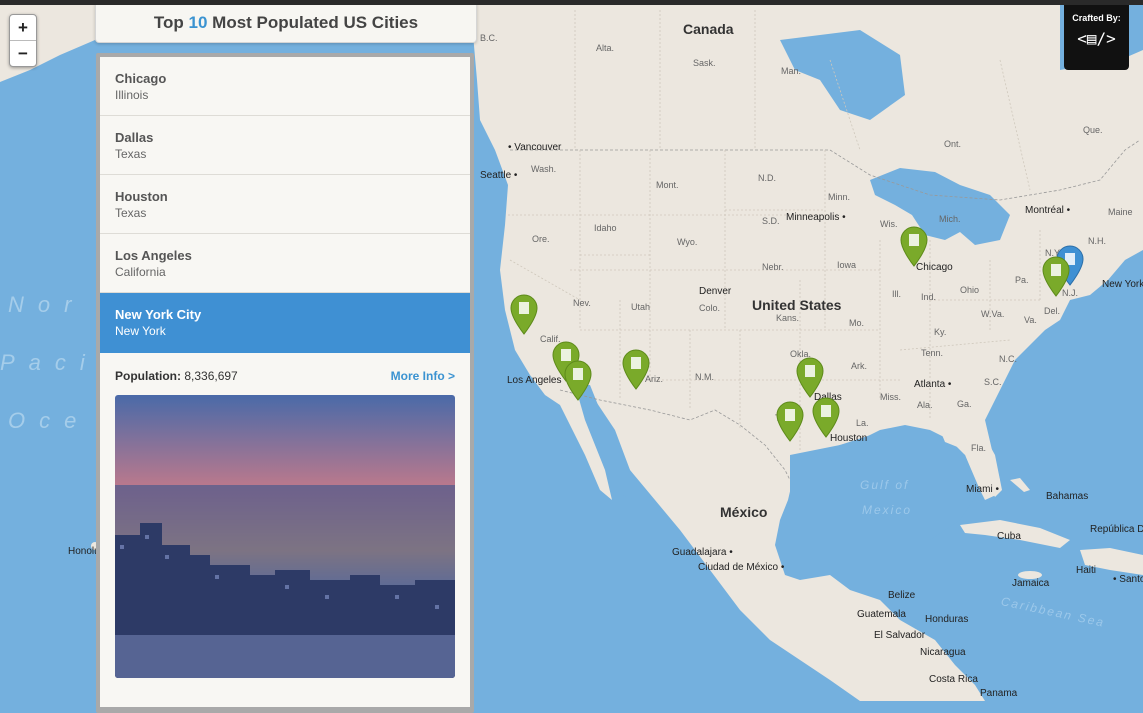 Image resolution: width=1143 pixels, height=713 pixels. Describe the element at coordinates (285, 86) in the screenshot. I see `city-item-chicago: Chicago Illinois` at that location.